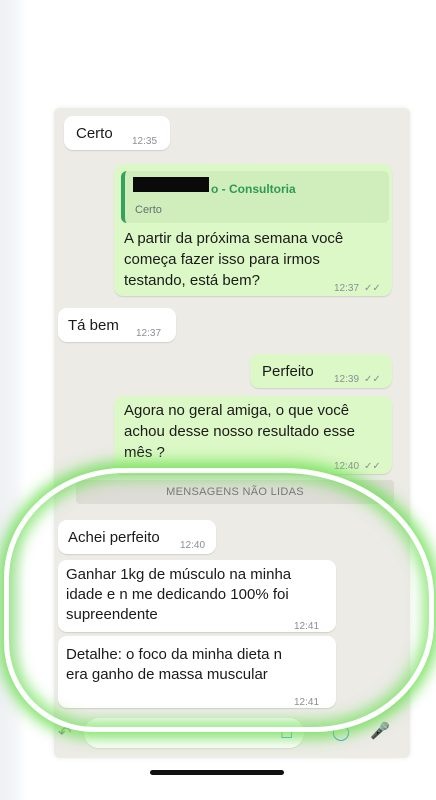 This screenshot has width=436, height=800. I want to click on message-text: Perfeito, so click(288, 371).